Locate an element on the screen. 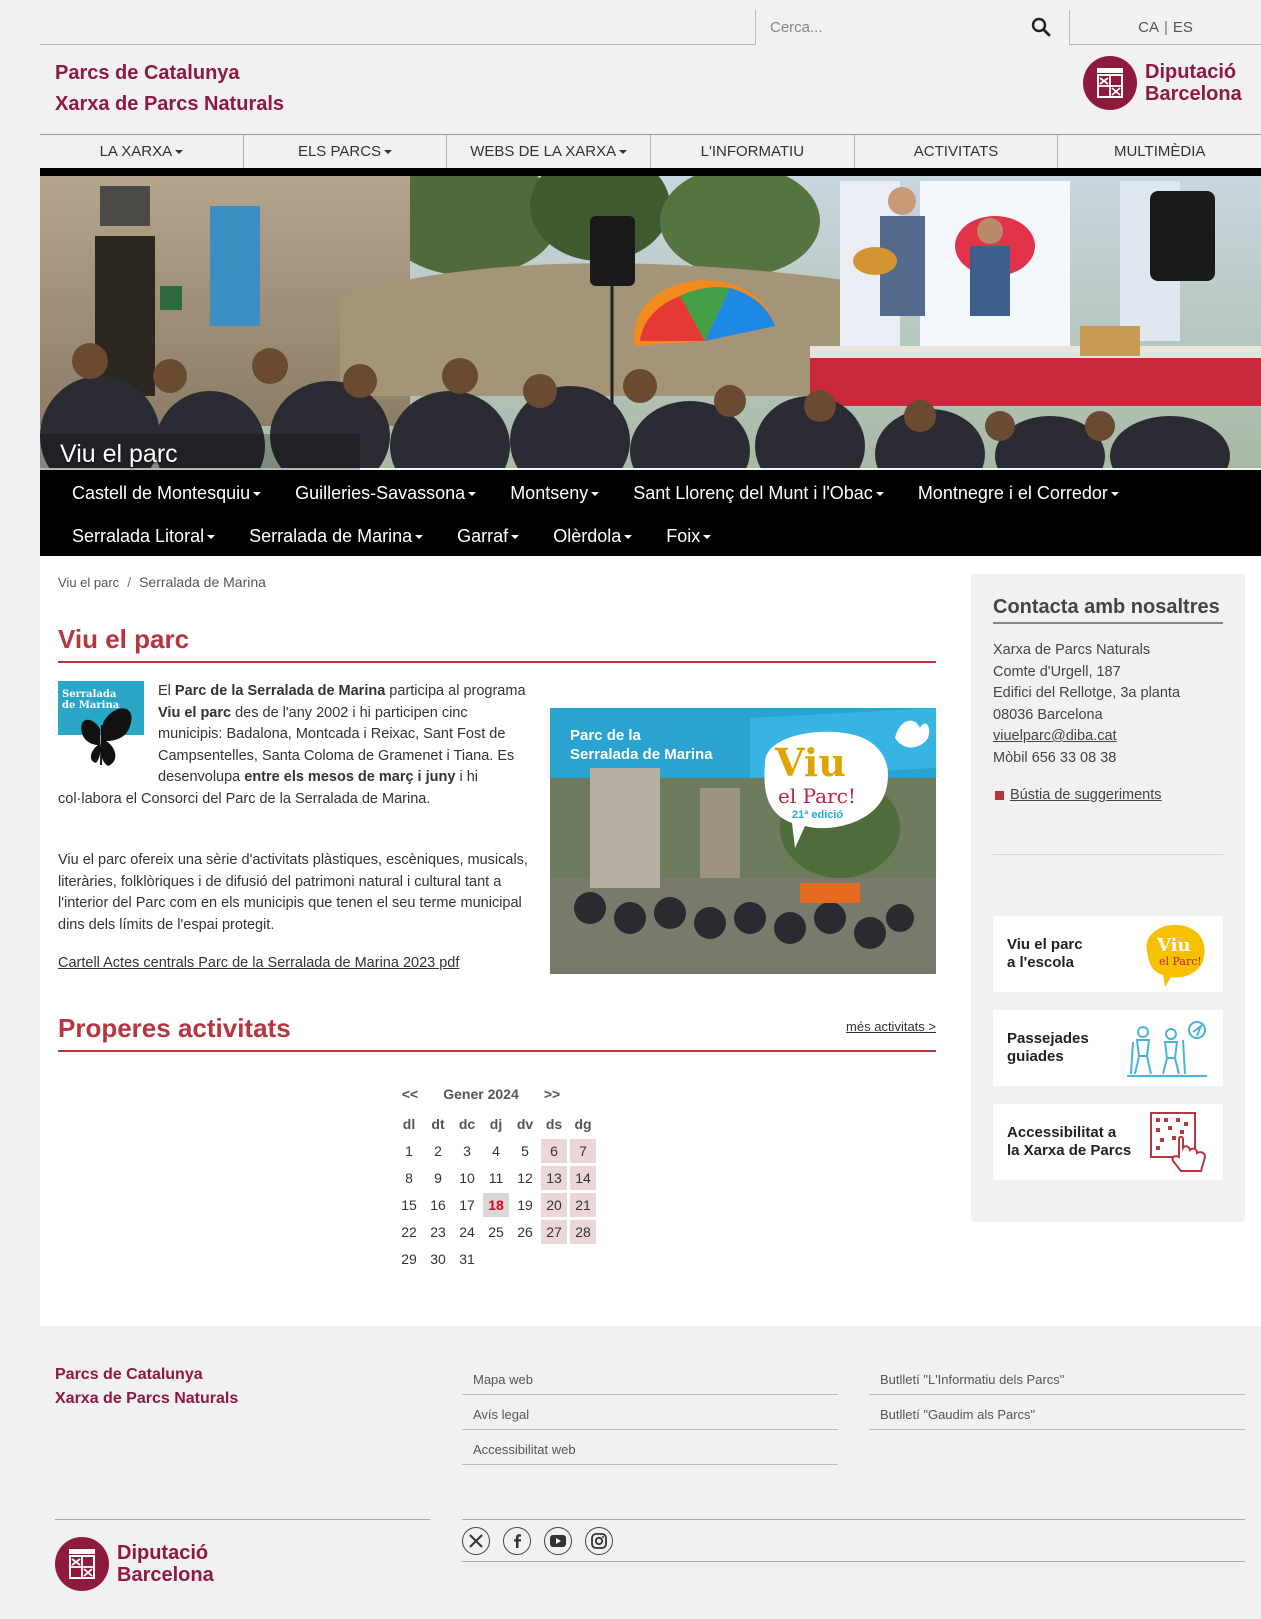 Image resolution: width=1261 pixels, height=1619 pixels. park-serralada-de-marina: Serralada de Marina is located at coordinates (336, 536).